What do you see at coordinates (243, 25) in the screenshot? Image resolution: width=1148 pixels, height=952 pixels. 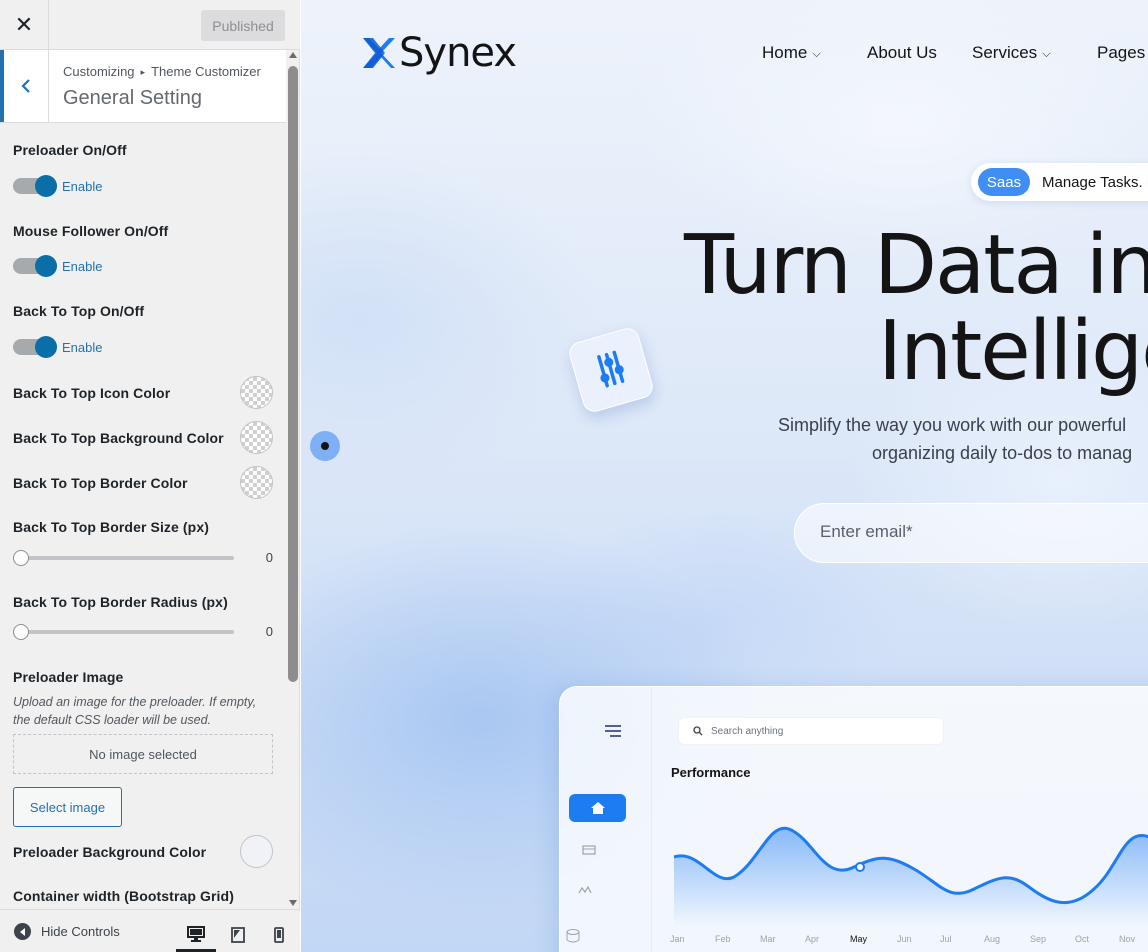 I see `publish-button: Published` at bounding box center [243, 25].